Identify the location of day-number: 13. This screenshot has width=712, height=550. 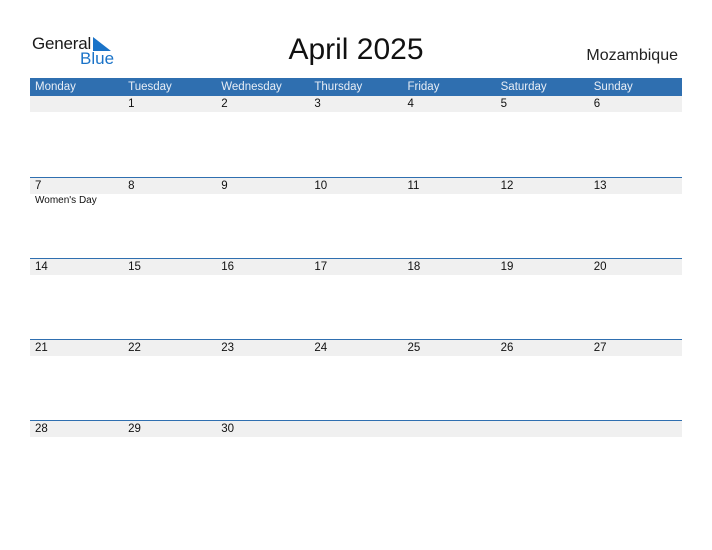
(600, 186).